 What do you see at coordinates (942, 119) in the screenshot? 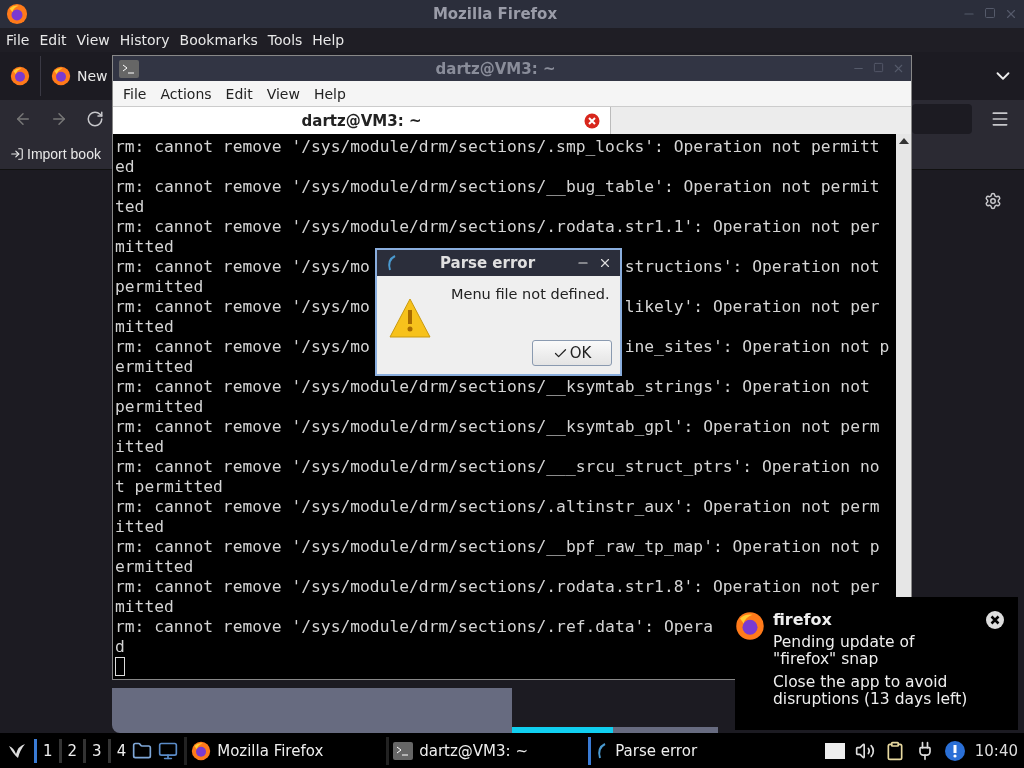
I see `url-field` at bounding box center [942, 119].